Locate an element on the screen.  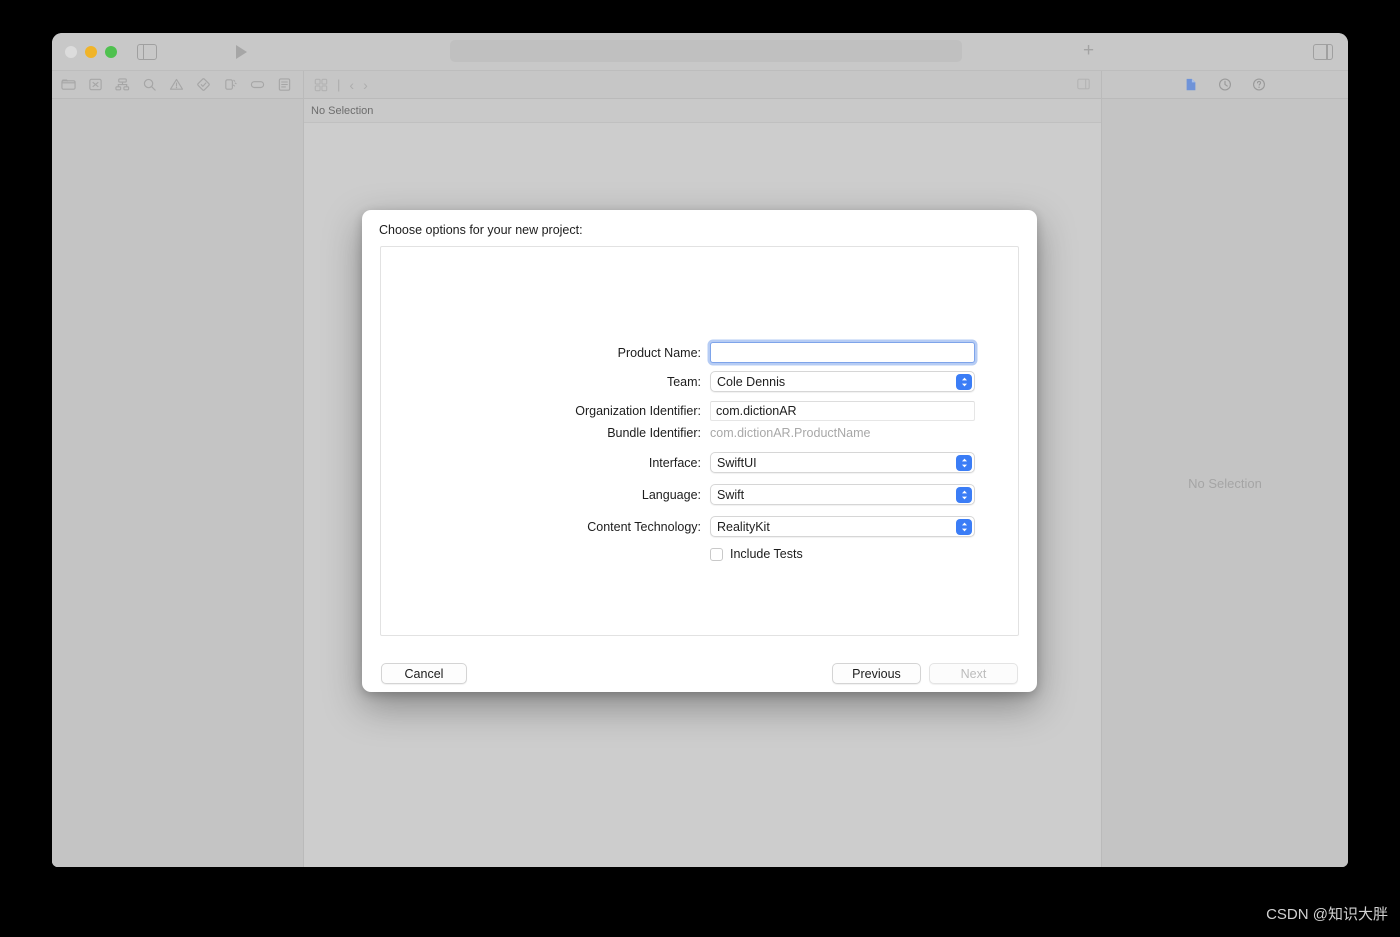
form-row-product-name: Product Name: is located at coordinates (699, 352).